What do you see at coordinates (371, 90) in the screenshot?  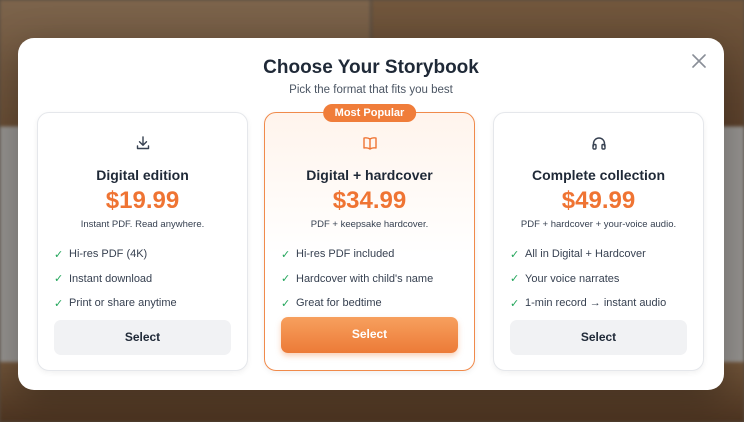 I see `modal-subtitle: Pick the format that fits you best` at bounding box center [371, 90].